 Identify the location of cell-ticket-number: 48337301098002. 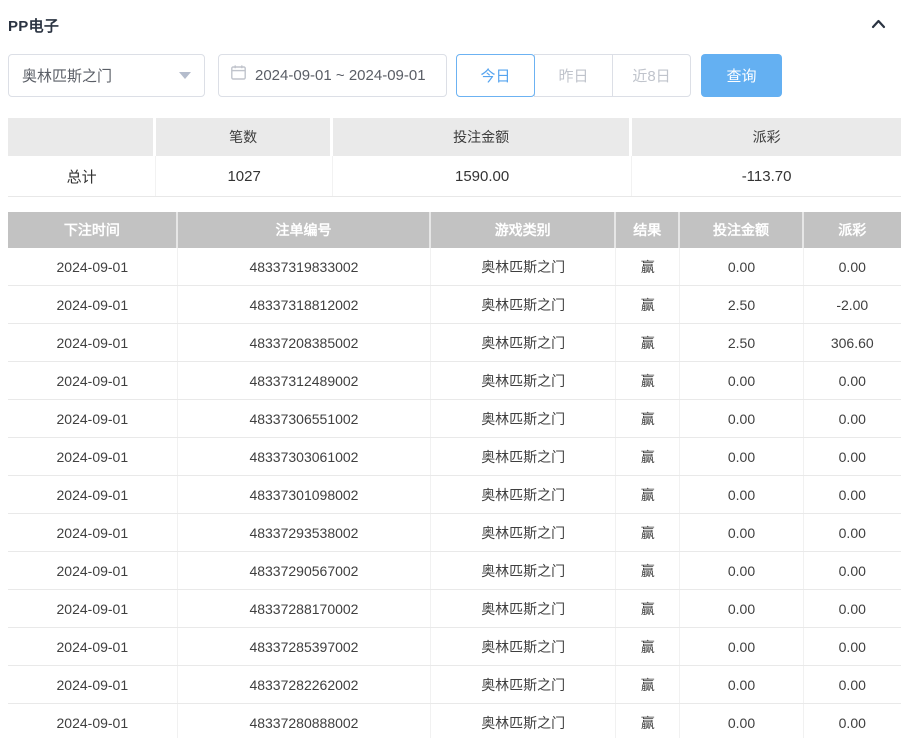
(305, 494).